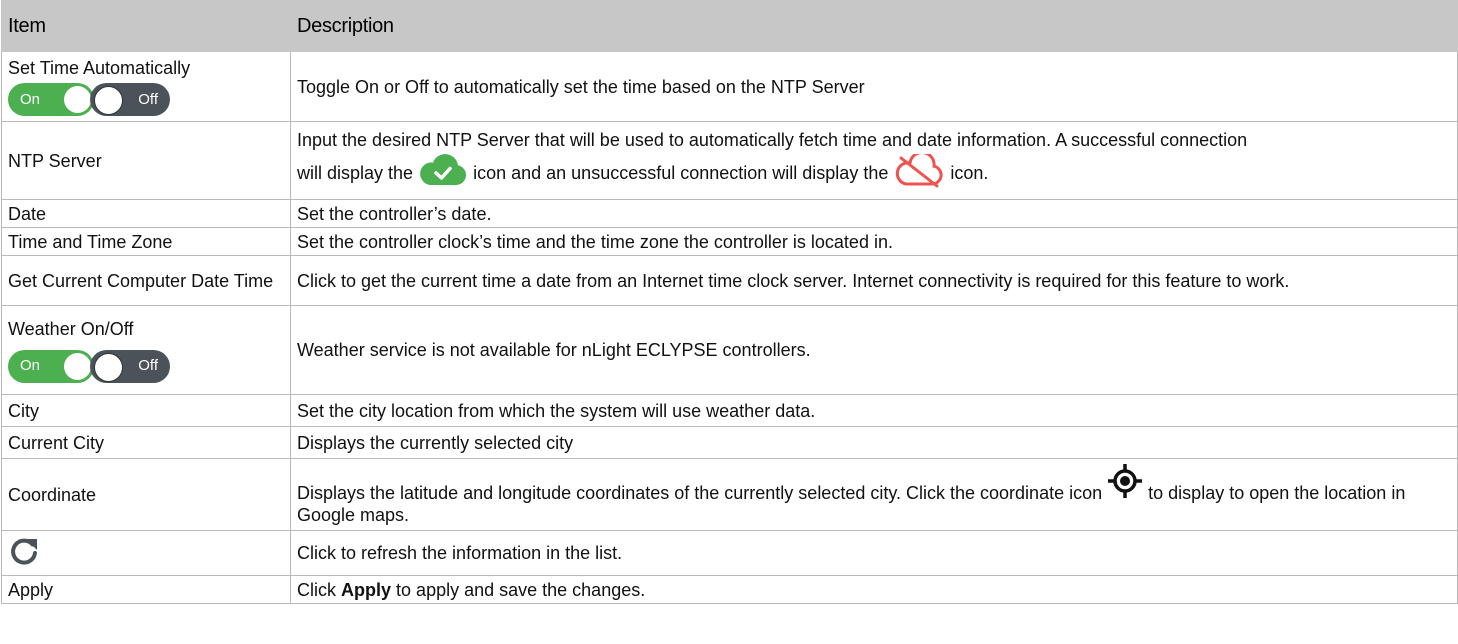 Image resolution: width=1458 pixels, height=644 pixels. Describe the element at coordinates (146, 442) in the screenshot. I see `item-cell: Current City` at that location.